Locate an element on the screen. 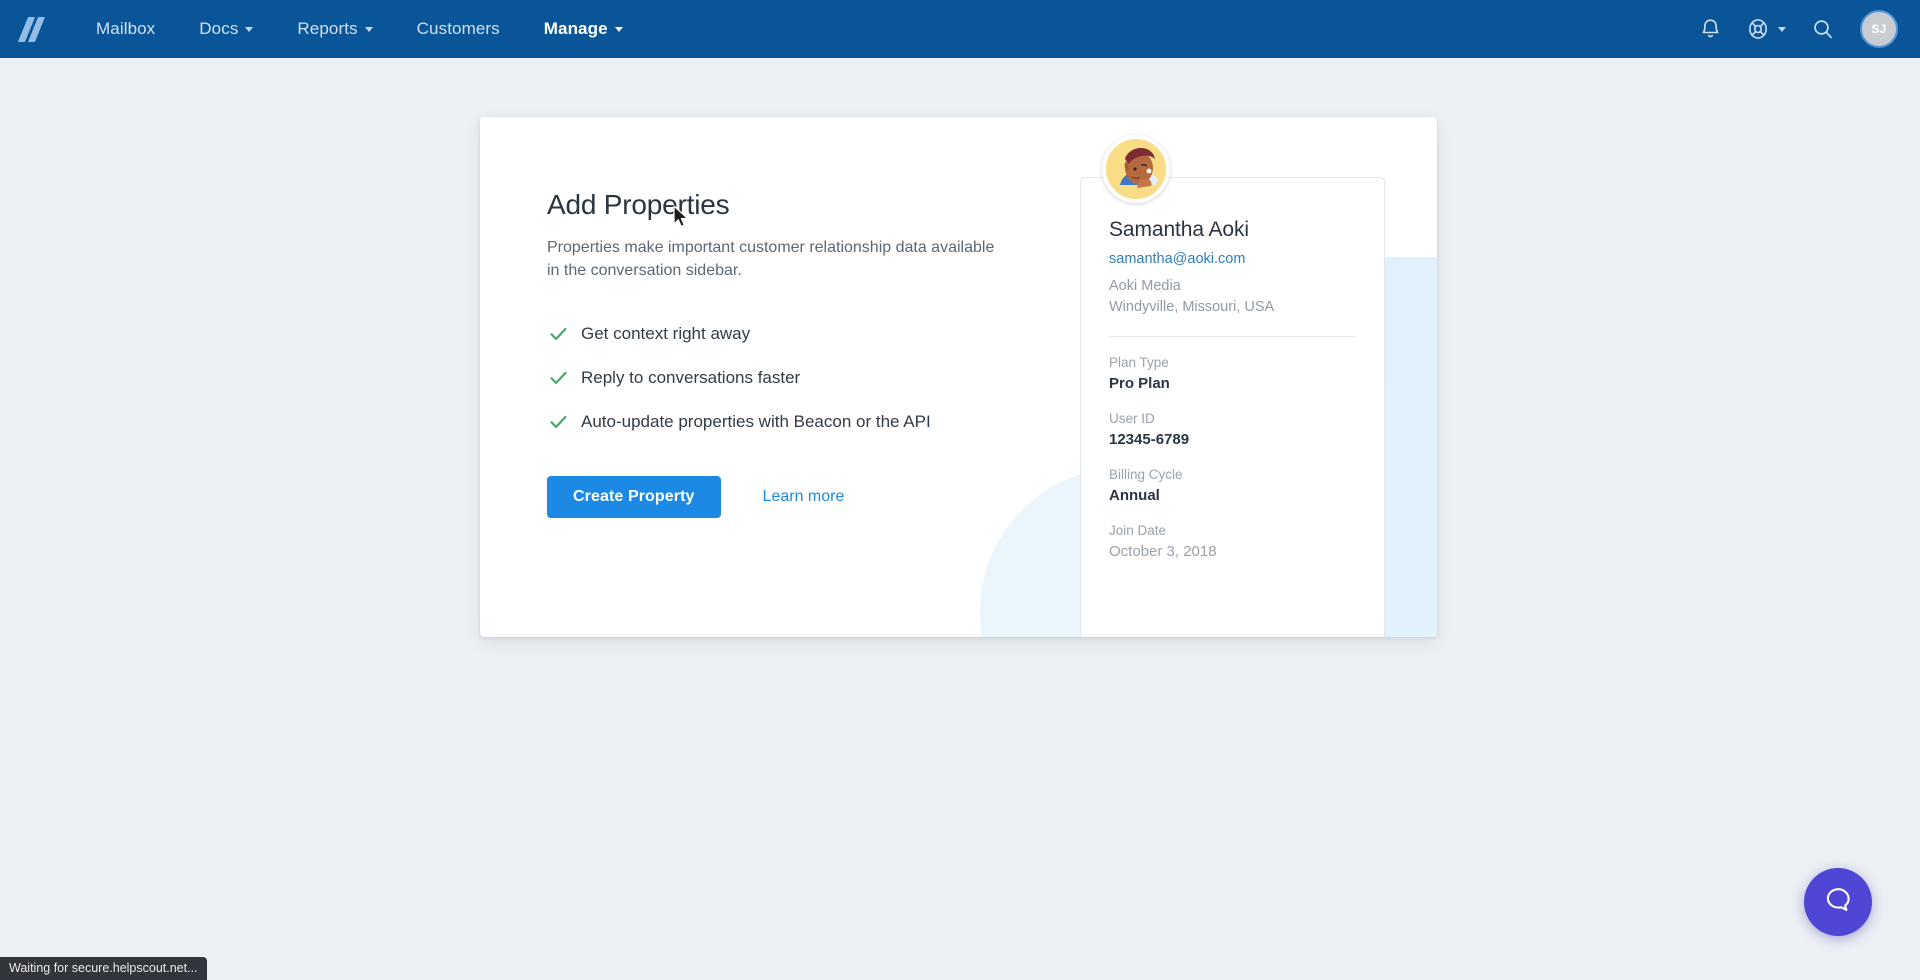 The width and height of the screenshot is (1920, 980). nav-item-label: Reports is located at coordinates (327, 28).